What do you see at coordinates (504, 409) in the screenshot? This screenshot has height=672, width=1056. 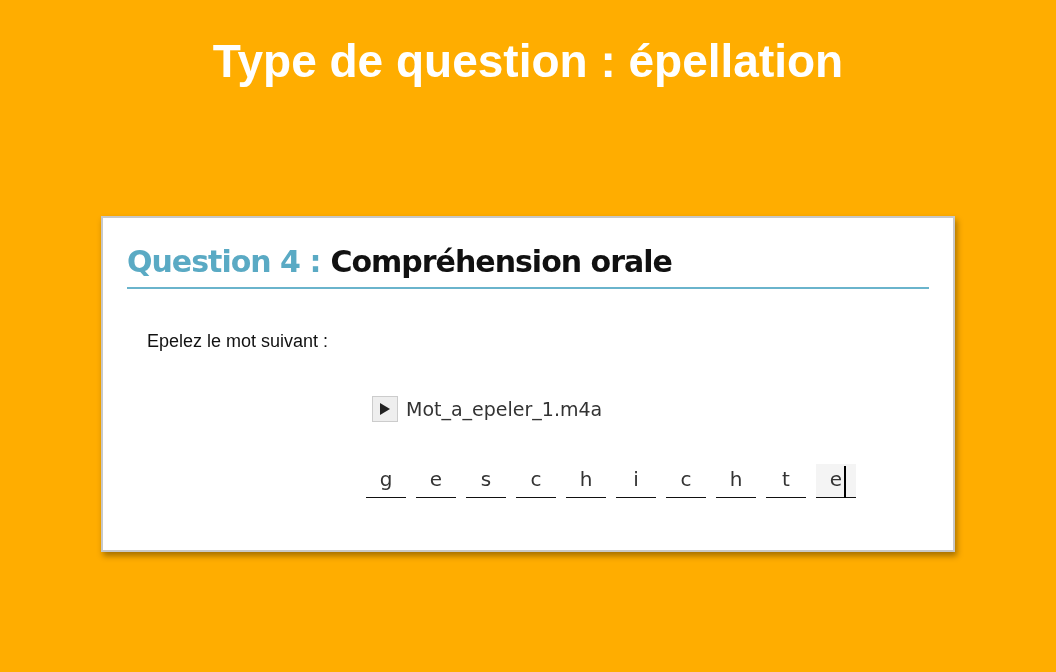 I see `audio-filename: Mot_a_epeler_1.m4a` at bounding box center [504, 409].